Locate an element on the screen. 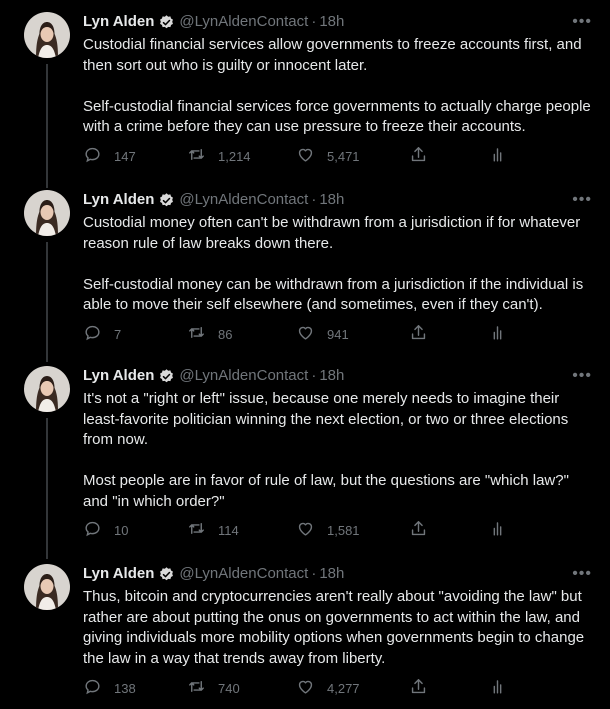  retweet-count: 114 is located at coordinates (228, 530).